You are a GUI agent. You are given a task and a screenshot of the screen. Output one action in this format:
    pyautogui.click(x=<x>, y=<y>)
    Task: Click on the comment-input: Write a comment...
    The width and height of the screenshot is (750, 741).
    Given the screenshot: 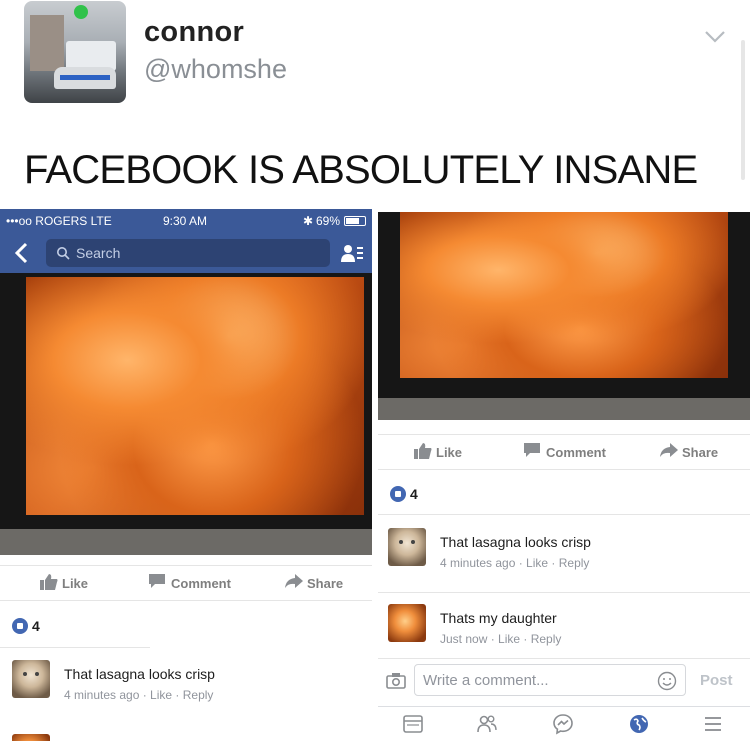 What is the action you would take?
    pyautogui.click(x=550, y=680)
    